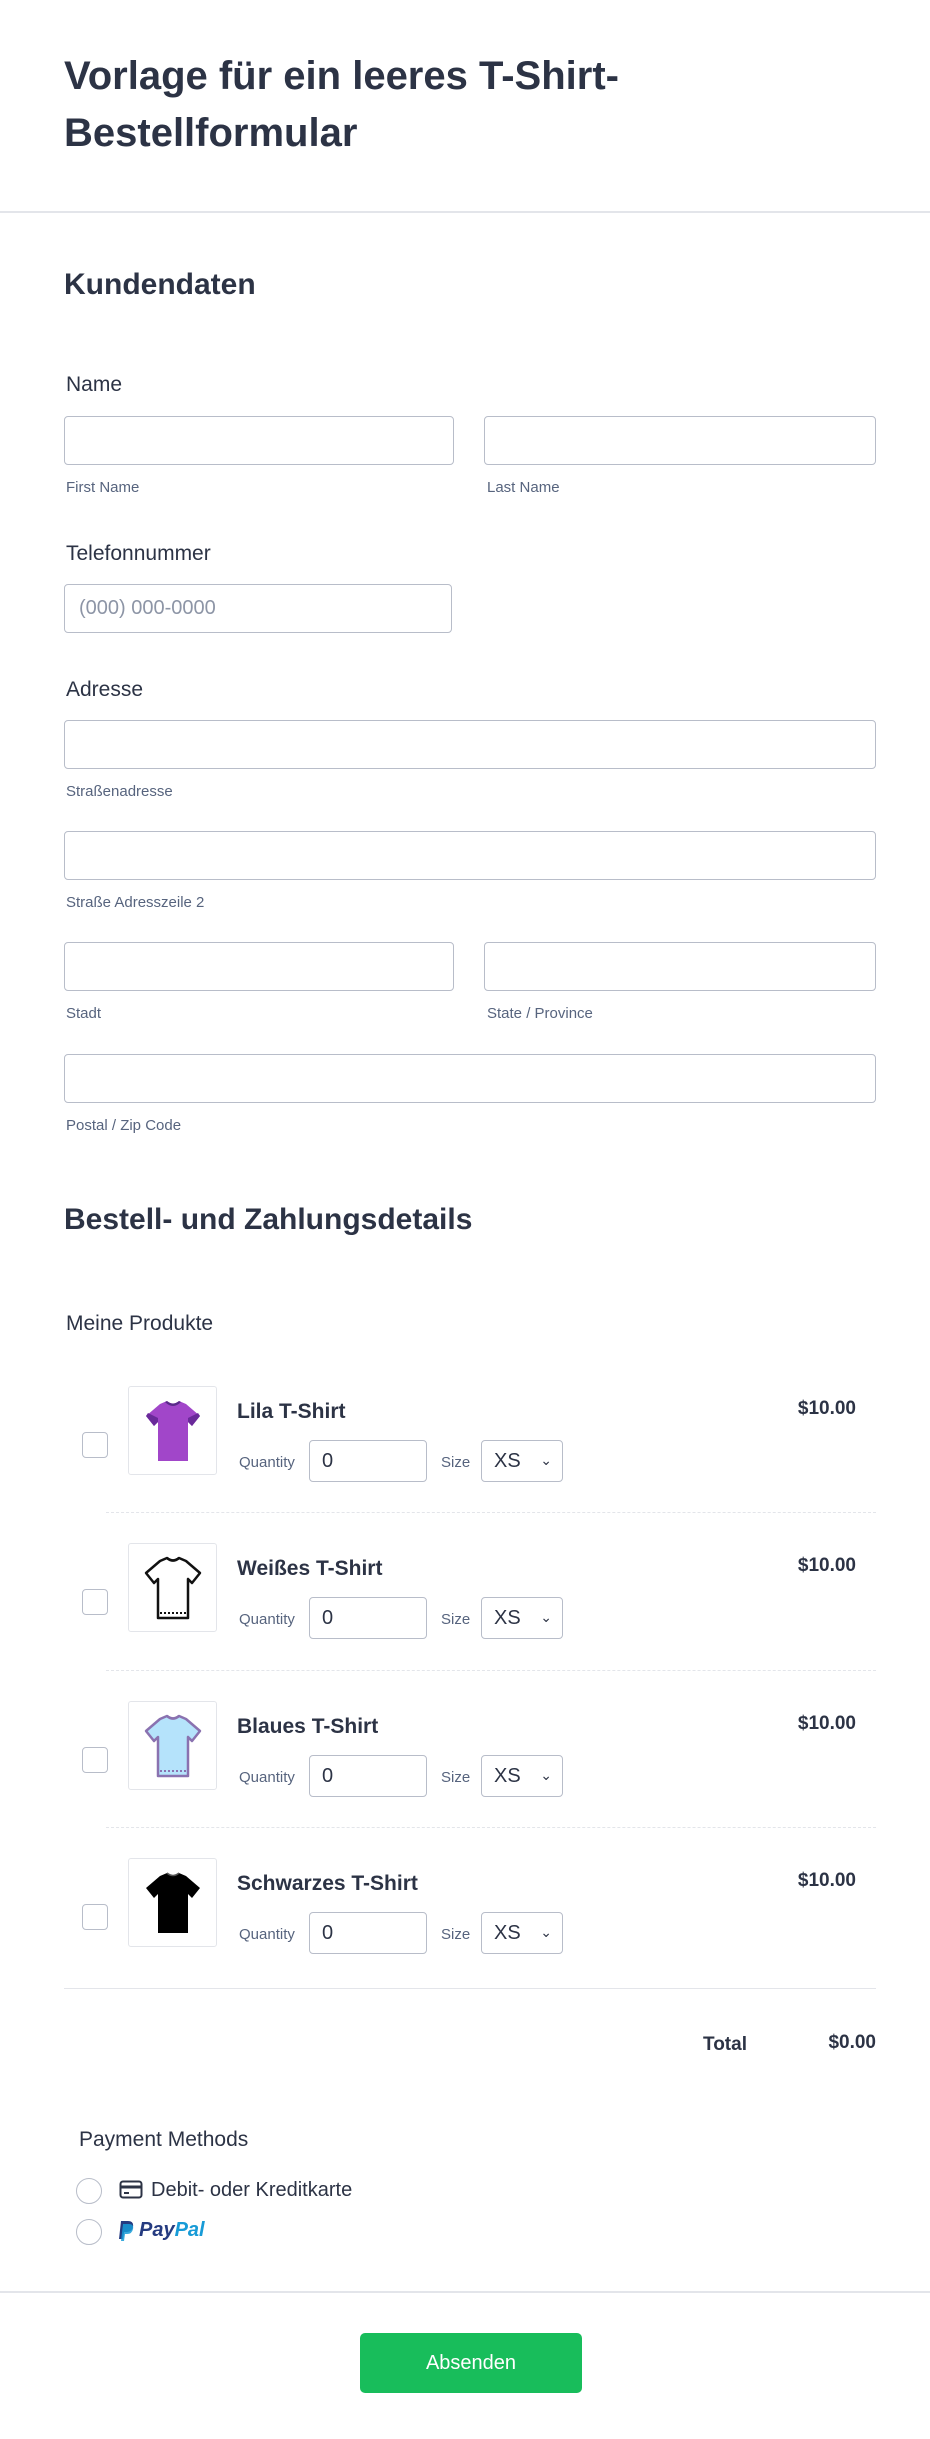 This screenshot has height=2439, width=930. What do you see at coordinates (258, 608) in the screenshot?
I see `phone-input` at bounding box center [258, 608].